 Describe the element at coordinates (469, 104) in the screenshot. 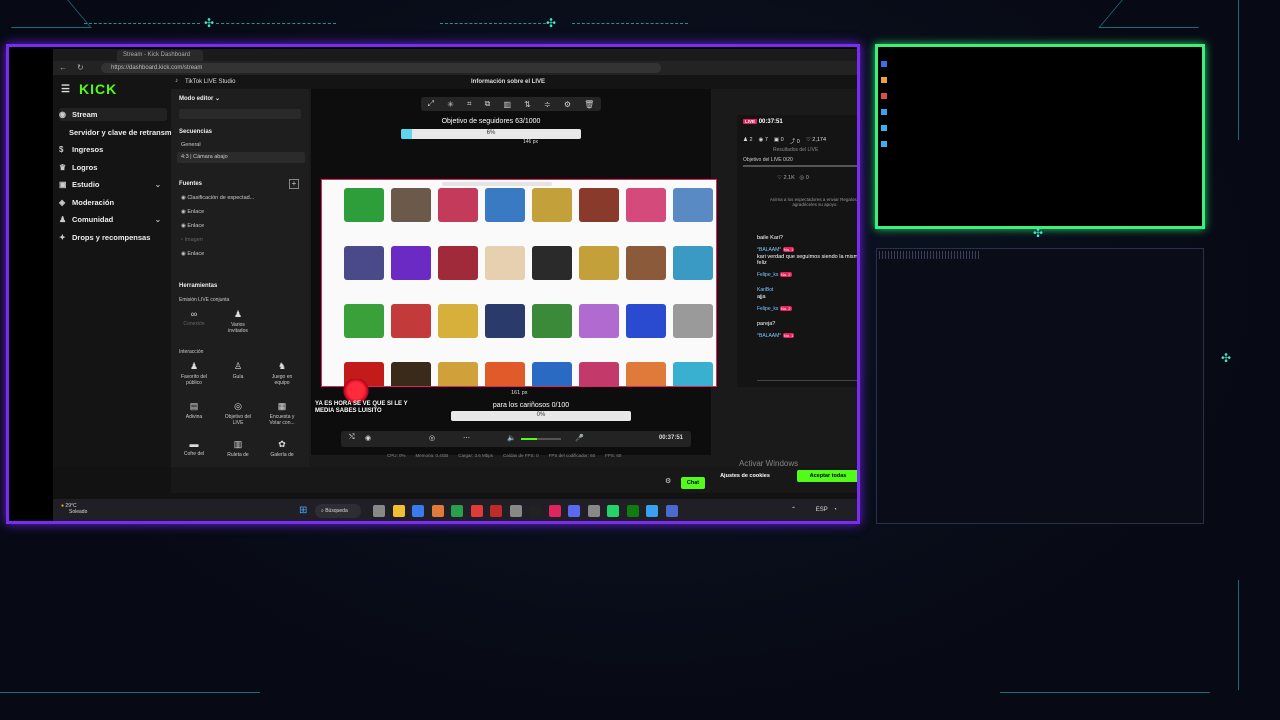

I see `transform-icon: ⌗` at that location.